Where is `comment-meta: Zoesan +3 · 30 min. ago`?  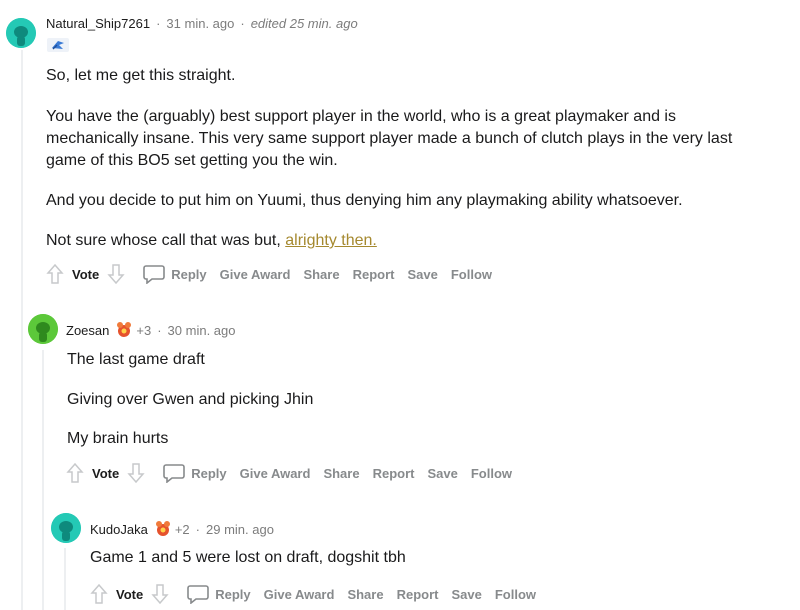
comment-meta: Zoesan +3 · 30 min. ago is located at coordinates (150, 330).